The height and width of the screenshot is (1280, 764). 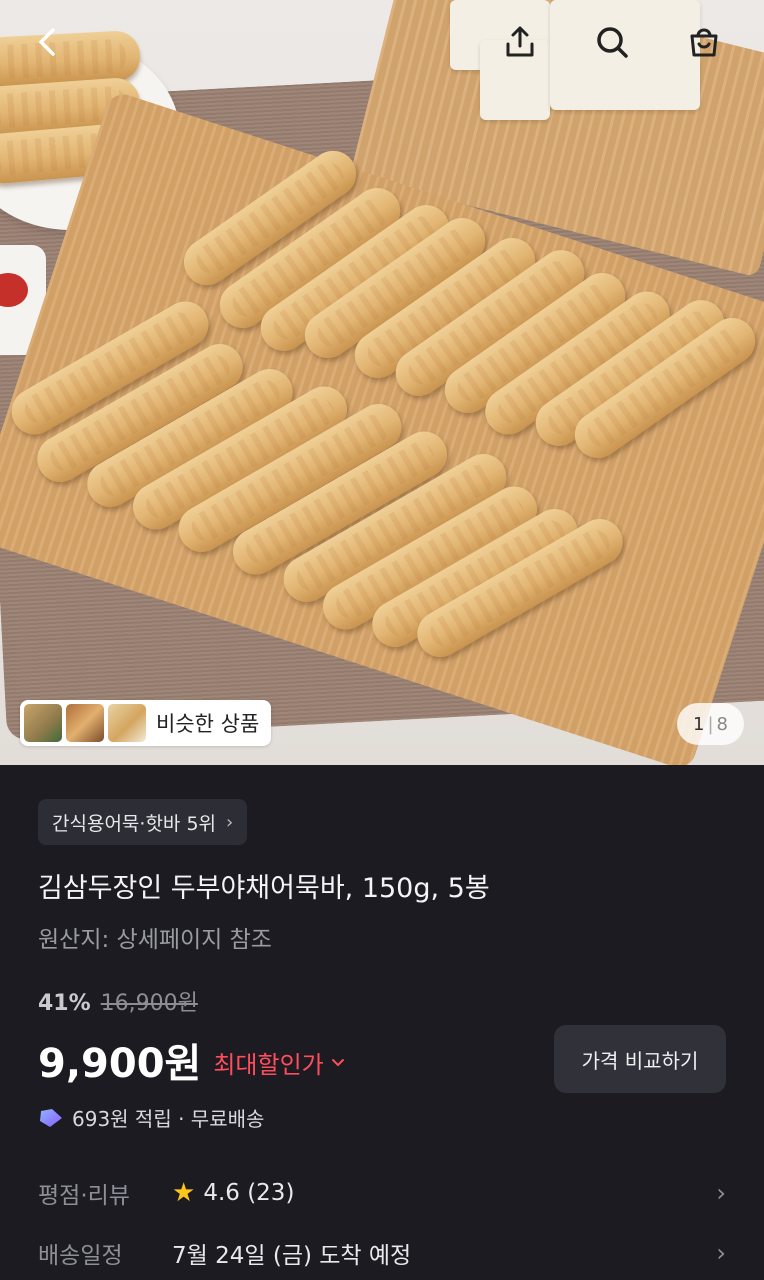 I want to click on search-button, so click(x=612, y=42).